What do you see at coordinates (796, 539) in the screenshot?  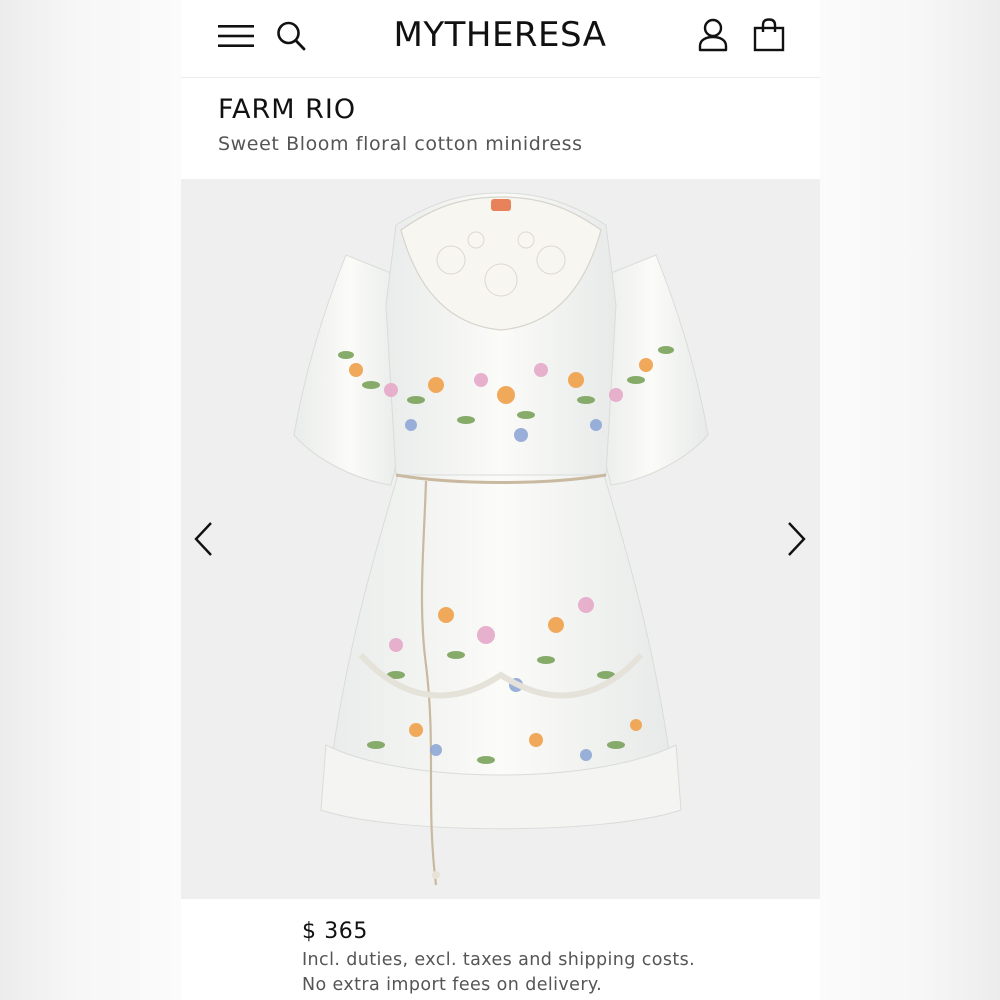 I see `chevron-right-icon` at bounding box center [796, 539].